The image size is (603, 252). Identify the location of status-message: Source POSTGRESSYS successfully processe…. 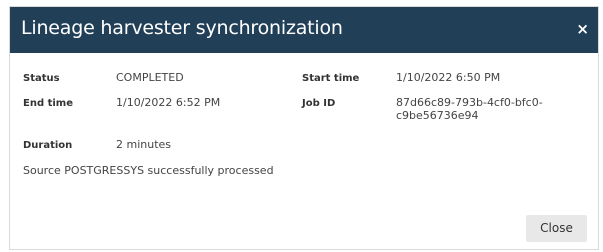
(148, 170).